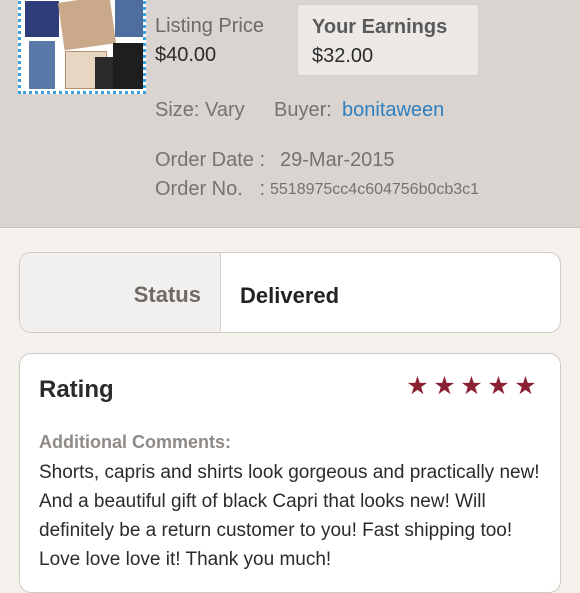  Describe the element at coordinates (213, 189) in the screenshot. I see `order-number-label: Order No. :` at that location.